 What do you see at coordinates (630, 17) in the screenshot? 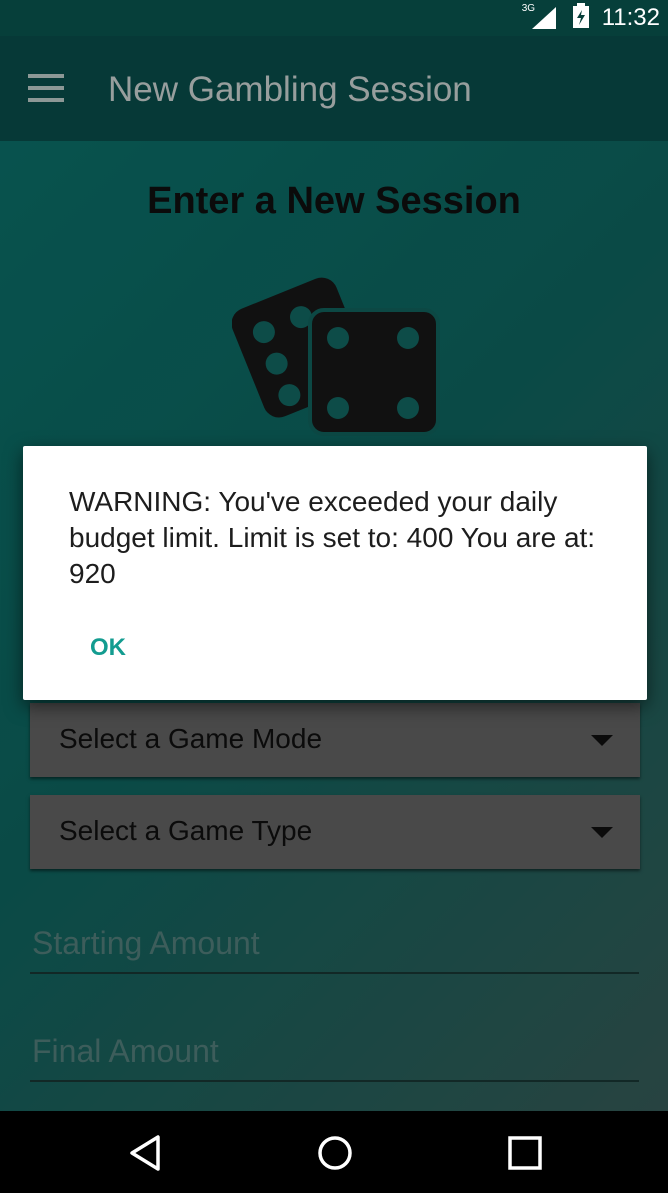
I see `status-time: 11:32` at bounding box center [630, 17].